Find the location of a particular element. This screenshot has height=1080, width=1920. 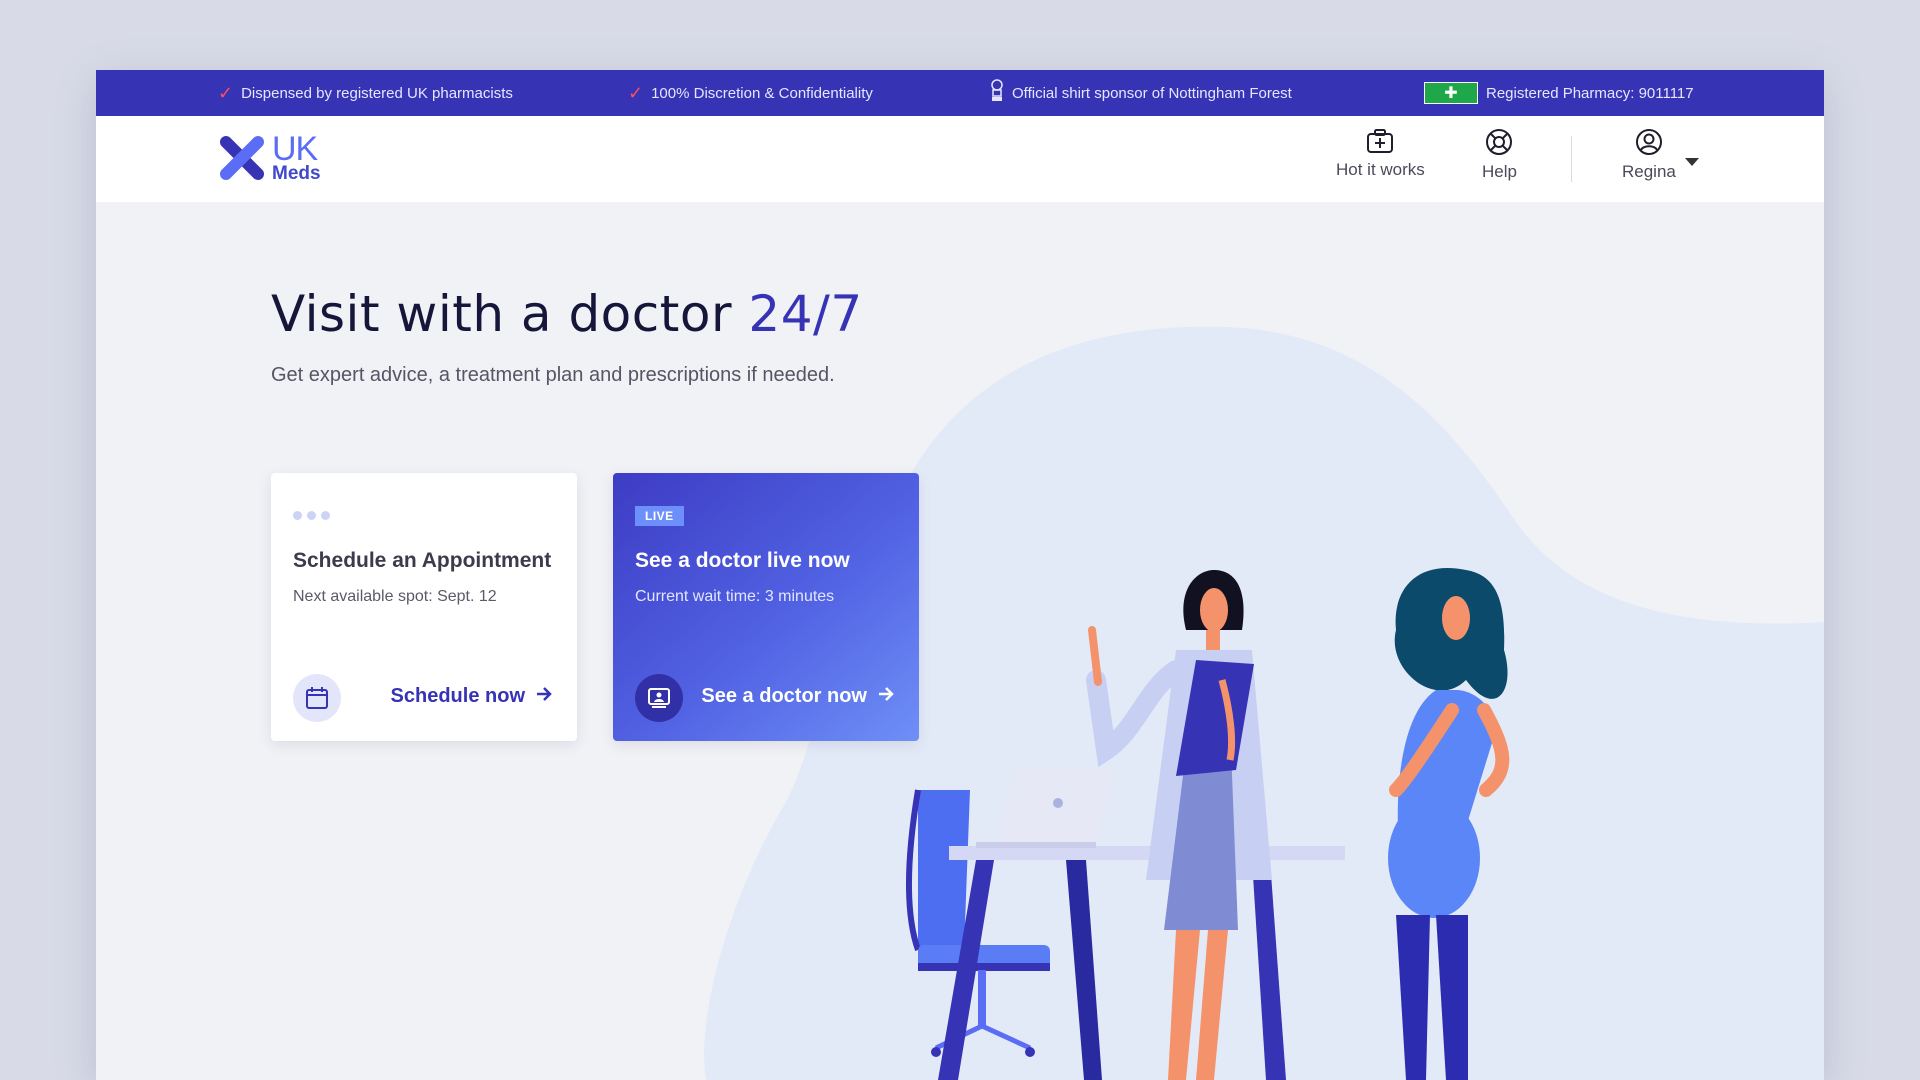

trophy-icon is located at coordinates (997, 93).